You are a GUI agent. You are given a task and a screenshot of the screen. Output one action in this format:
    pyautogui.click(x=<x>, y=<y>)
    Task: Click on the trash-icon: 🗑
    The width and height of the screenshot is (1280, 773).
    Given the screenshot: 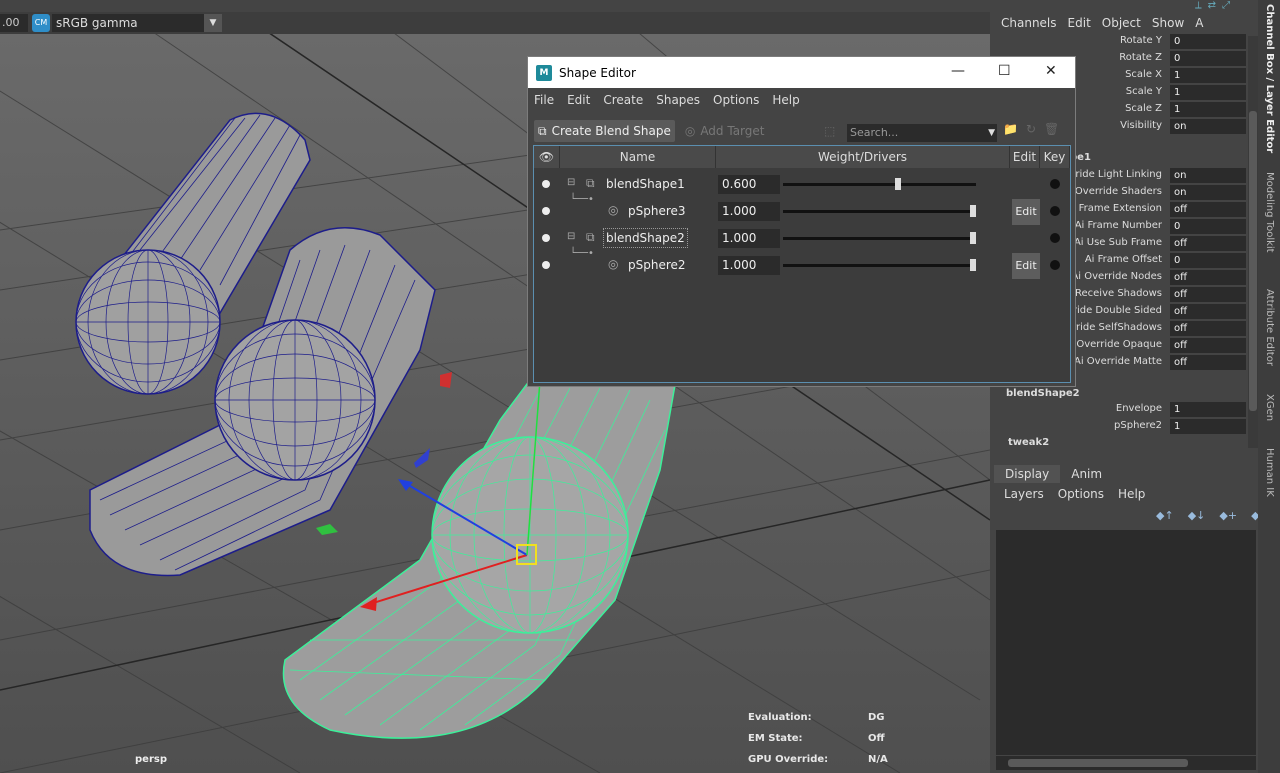 What is the action you would take?
    pyautogui.click(x=1051, y=129)
    